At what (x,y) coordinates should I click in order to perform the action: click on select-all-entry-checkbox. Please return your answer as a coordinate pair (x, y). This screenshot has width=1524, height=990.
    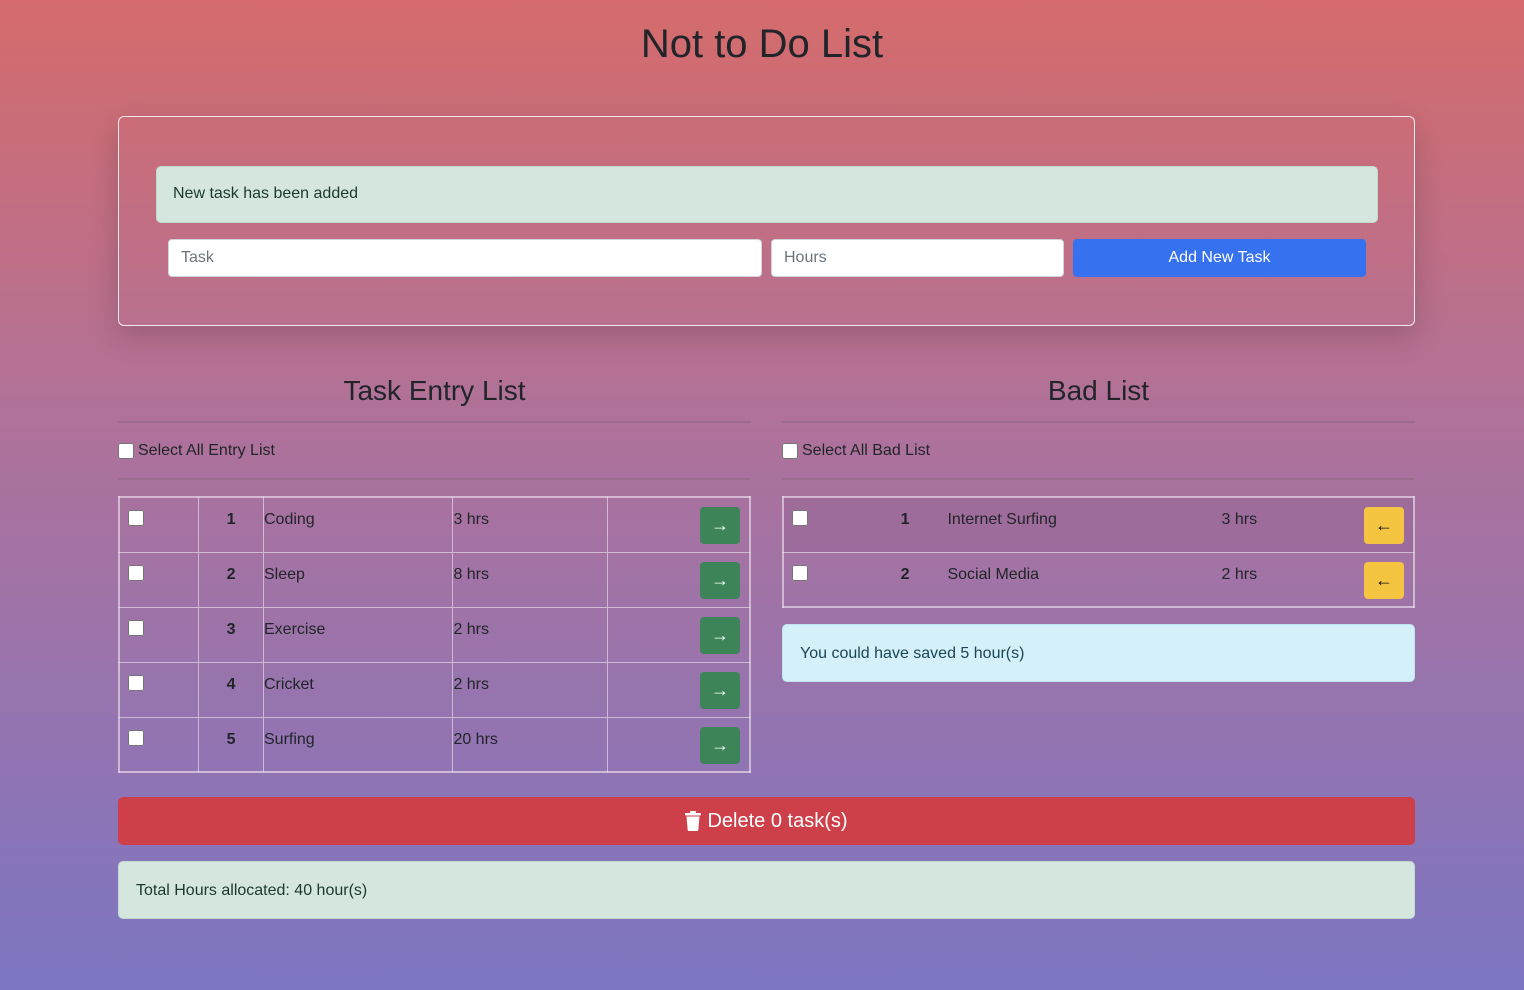
    Looking at the image, I should click on (126, 450).